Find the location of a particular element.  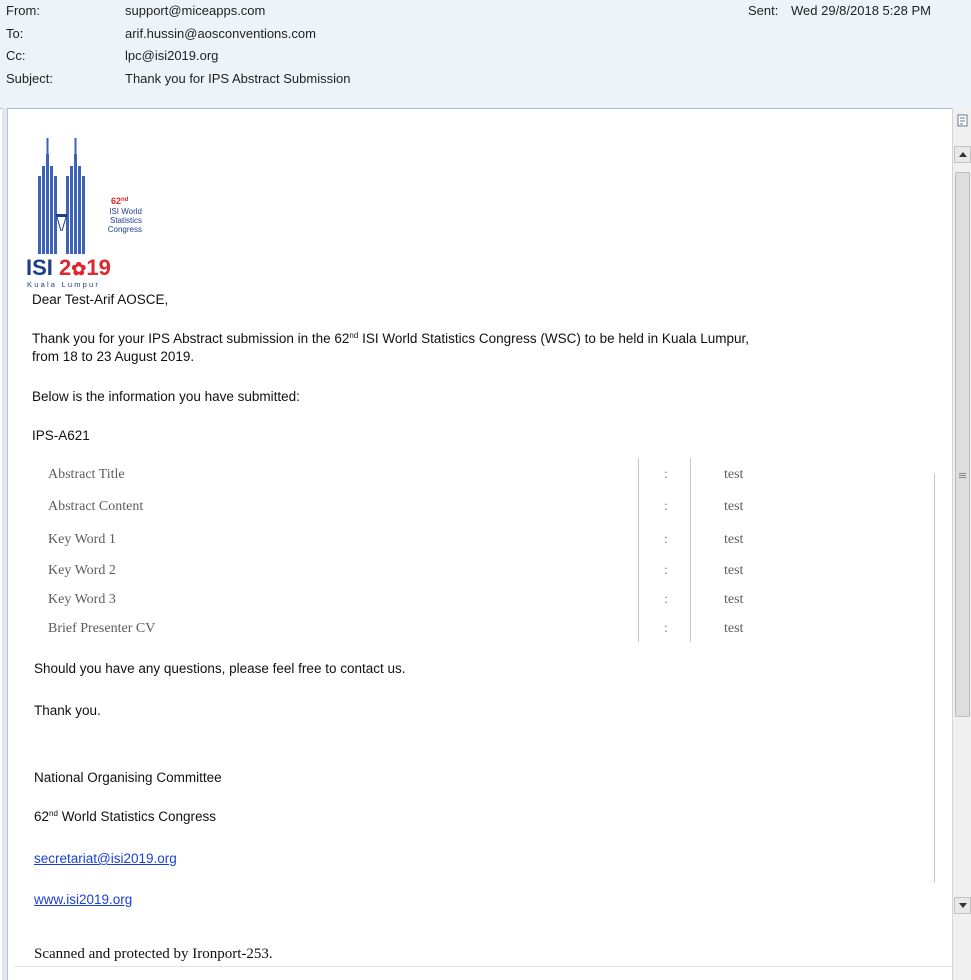

row-label: Abstract Title is located at coordinates (86, 474).